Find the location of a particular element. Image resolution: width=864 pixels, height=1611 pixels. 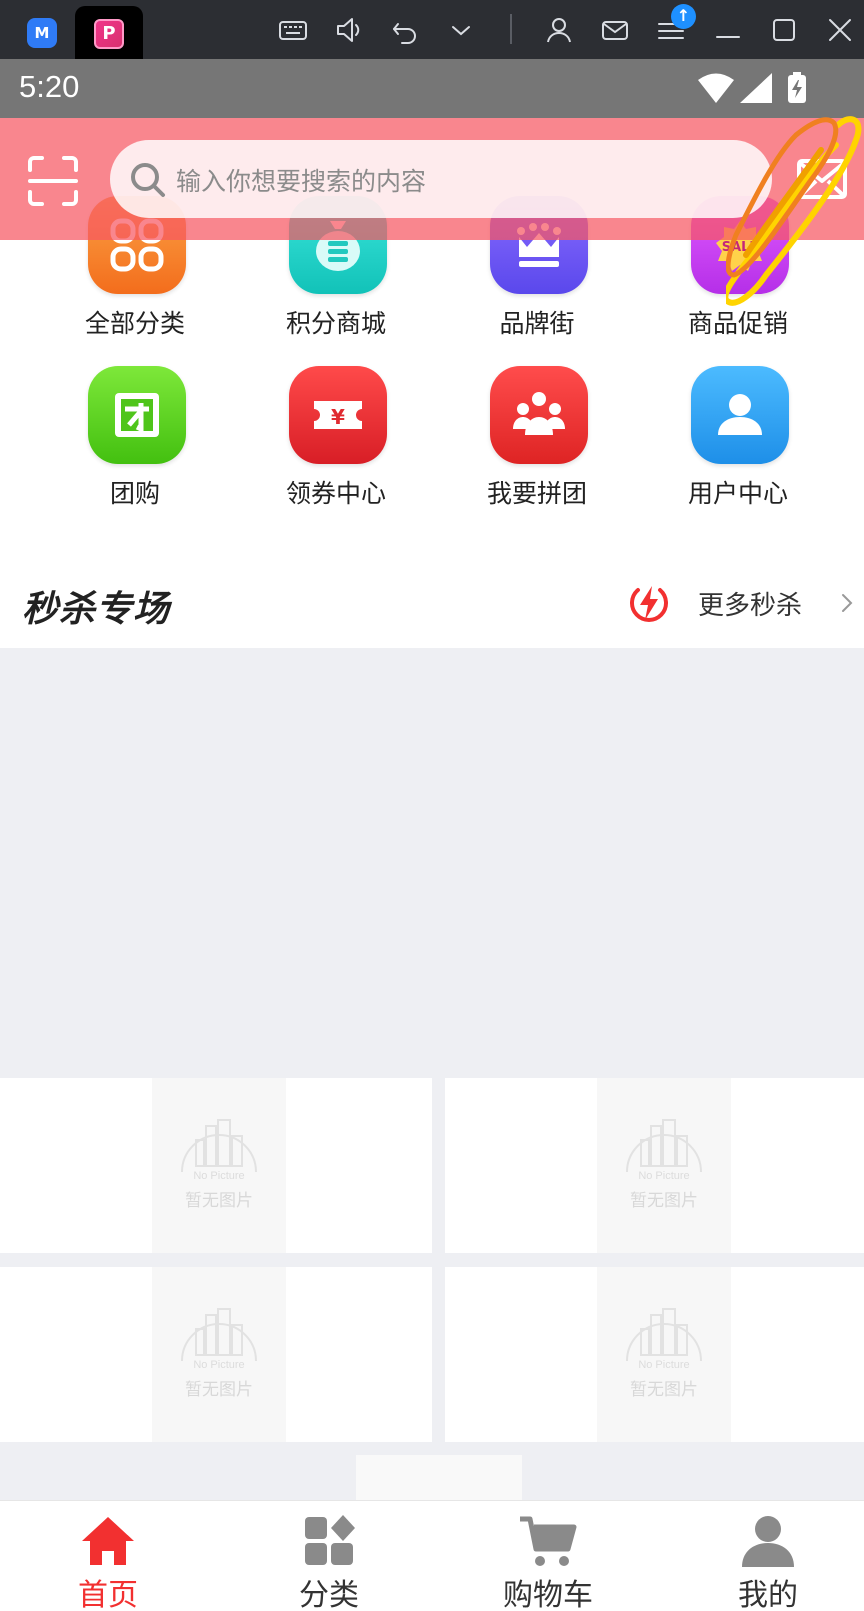

emulator-logo-icon: M is located at coordinates (42, 33).